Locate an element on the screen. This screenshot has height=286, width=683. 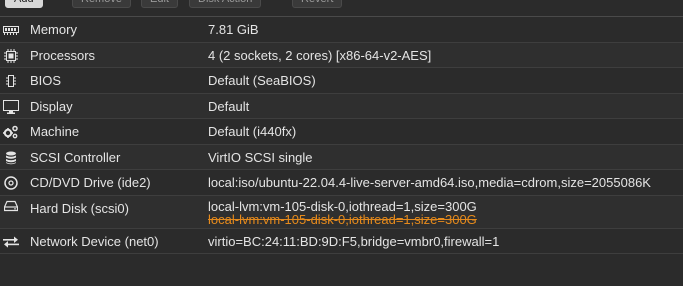
row-label: Memory is located at coordinates (53, 29).